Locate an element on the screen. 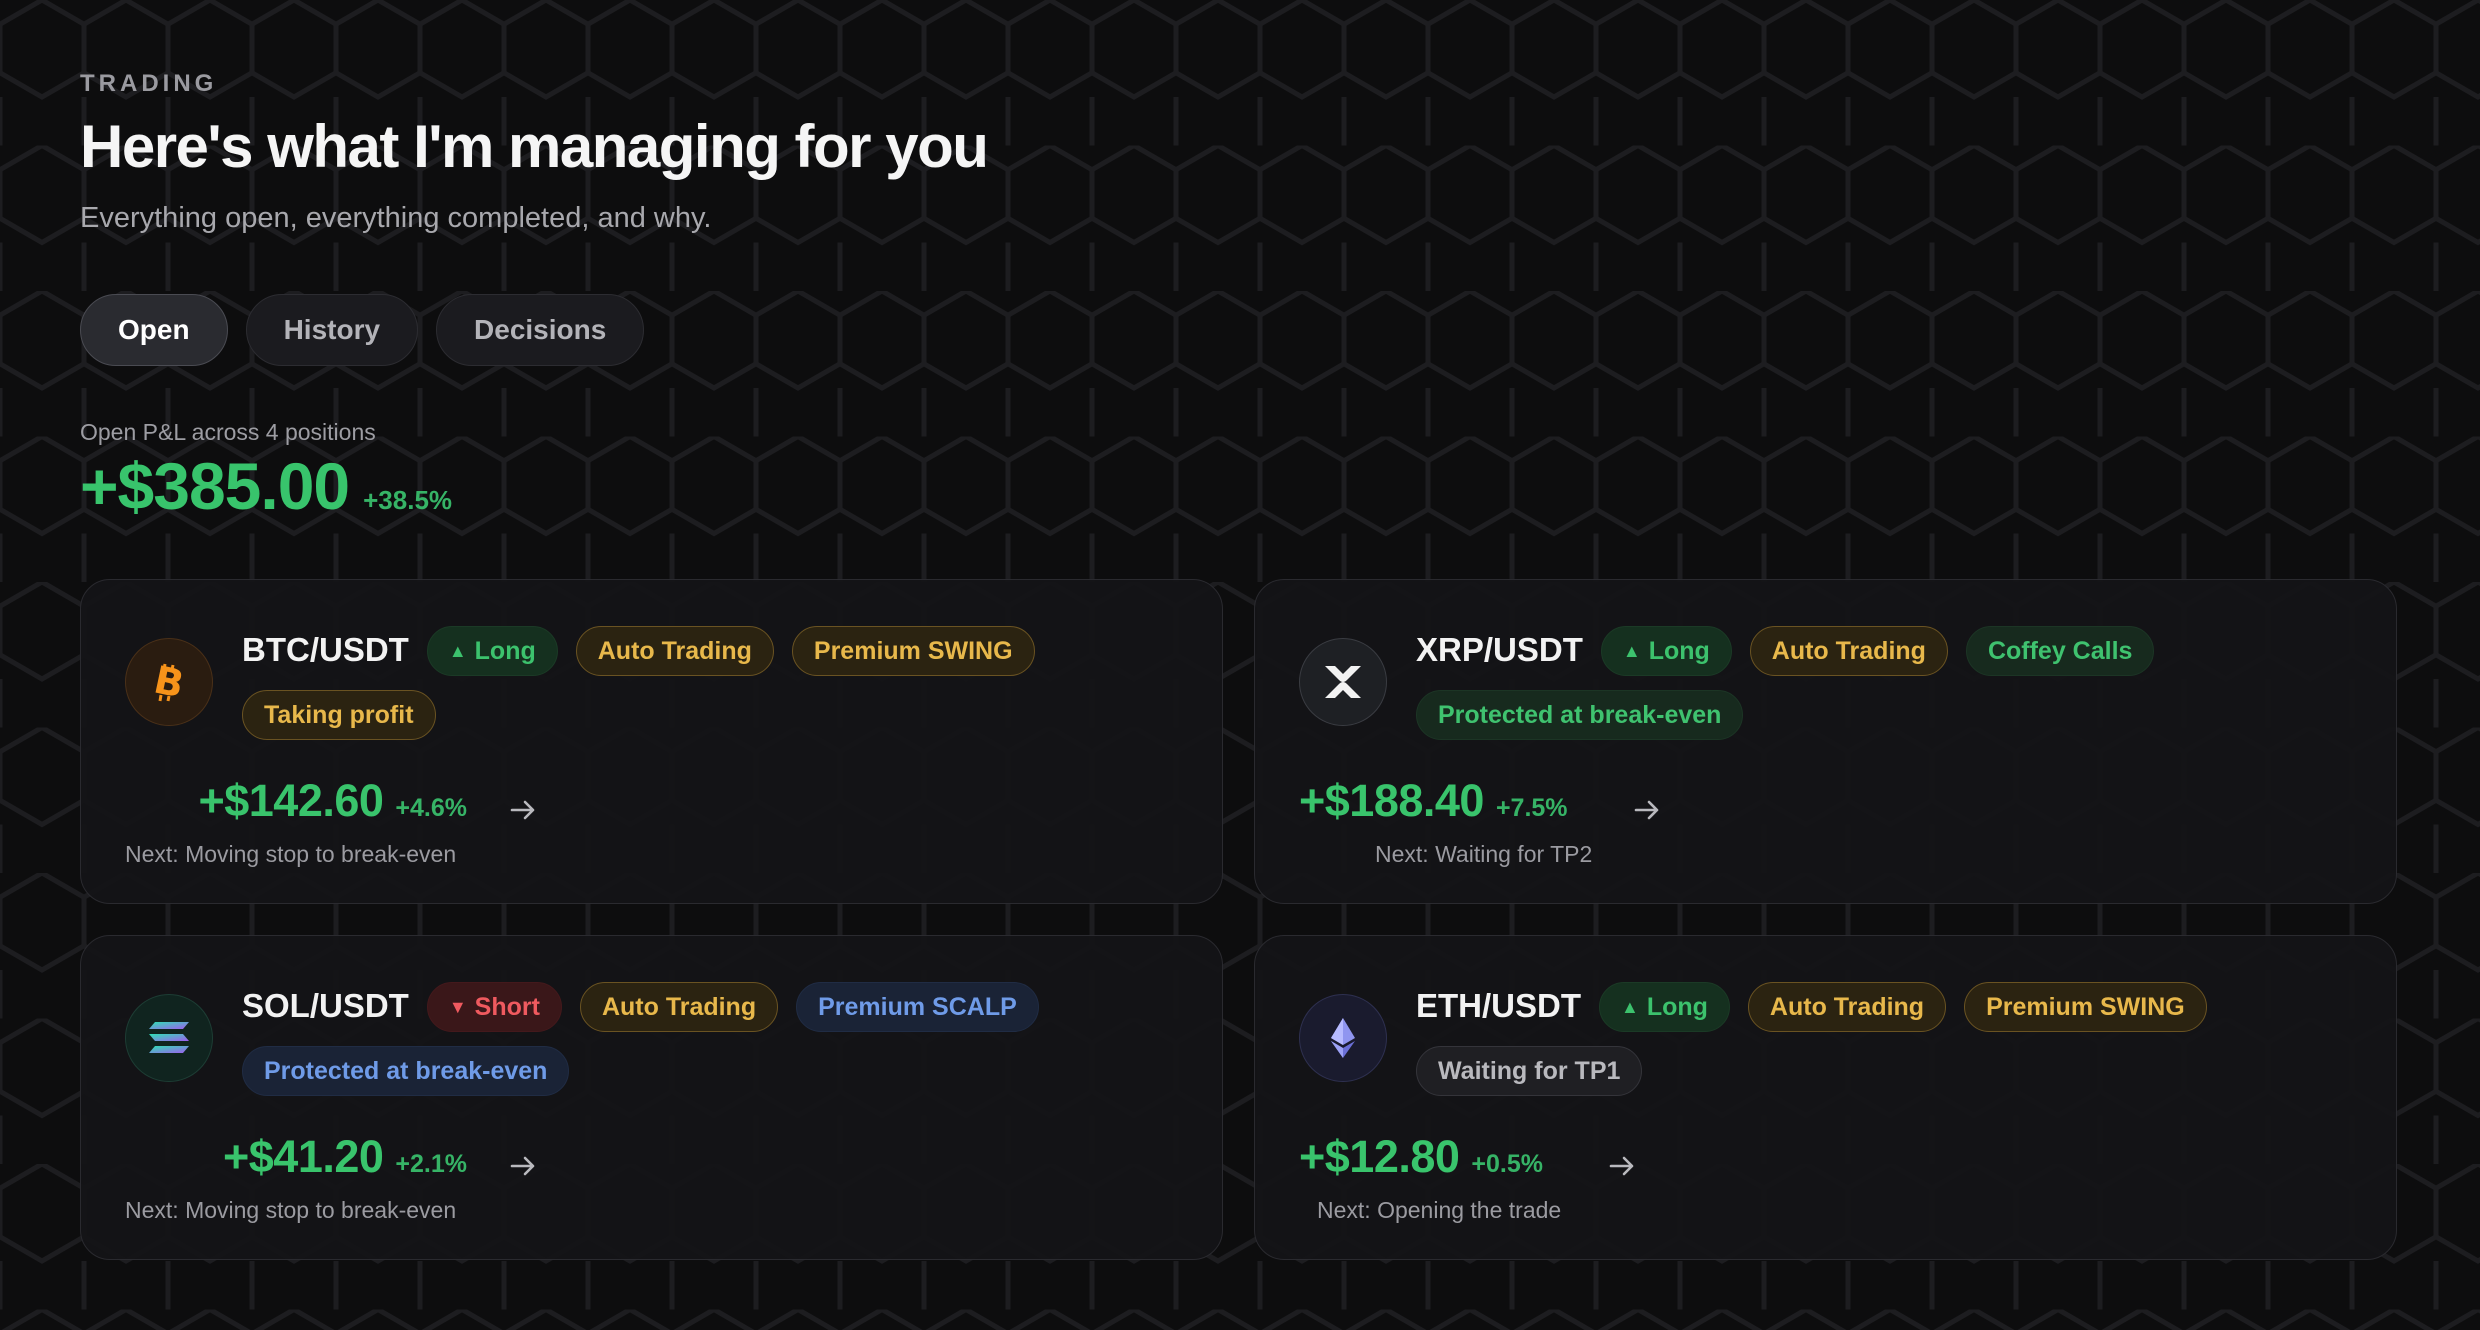 Image resolution: width=2480 pixels, height=1330 pixels. page-title: Here's what I'm managing for you is located at coordinates (534, 146).